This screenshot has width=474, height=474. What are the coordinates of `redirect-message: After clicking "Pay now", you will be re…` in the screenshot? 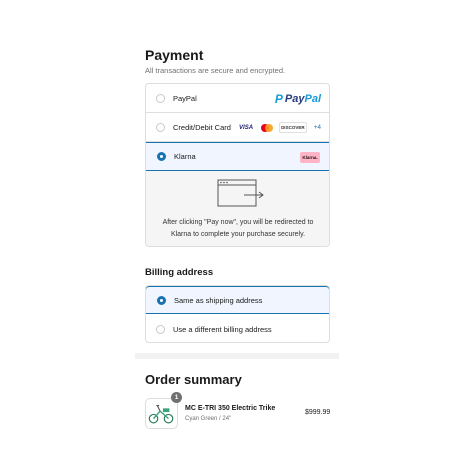 It's located at (238, 228).